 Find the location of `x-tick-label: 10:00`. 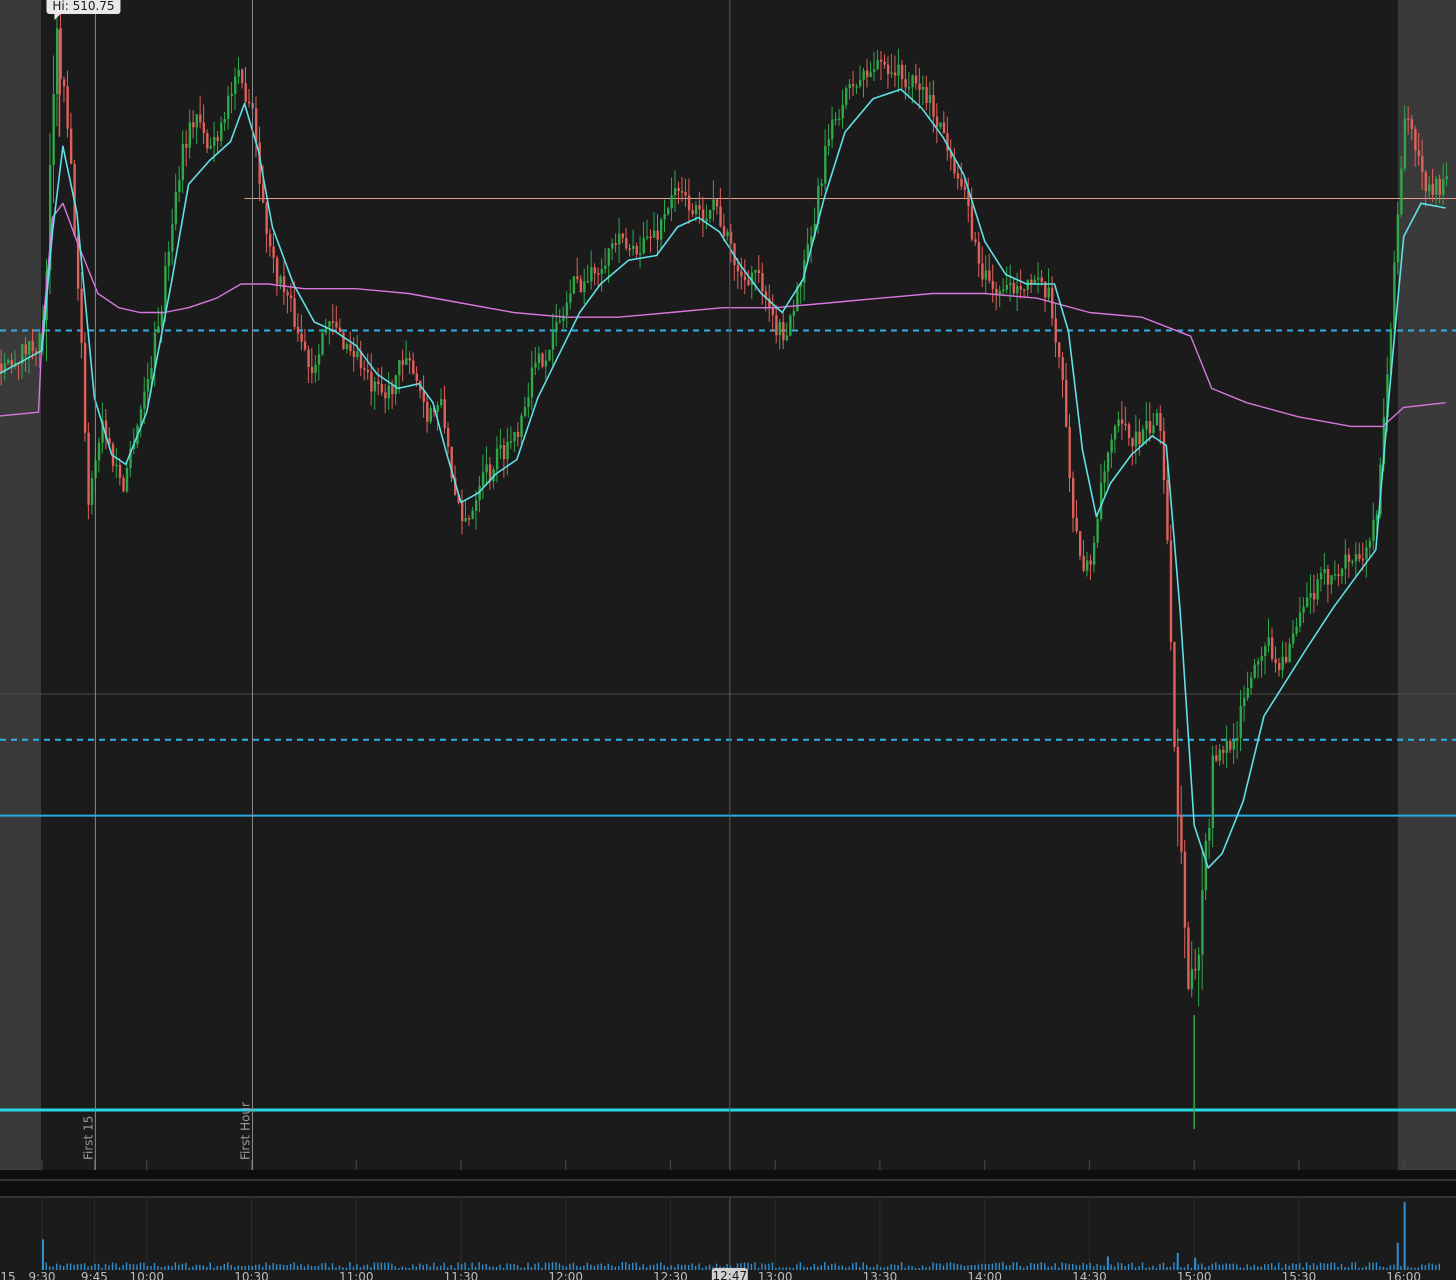

x-tick-label: 10:00 is located at coordinates (146, 1275).